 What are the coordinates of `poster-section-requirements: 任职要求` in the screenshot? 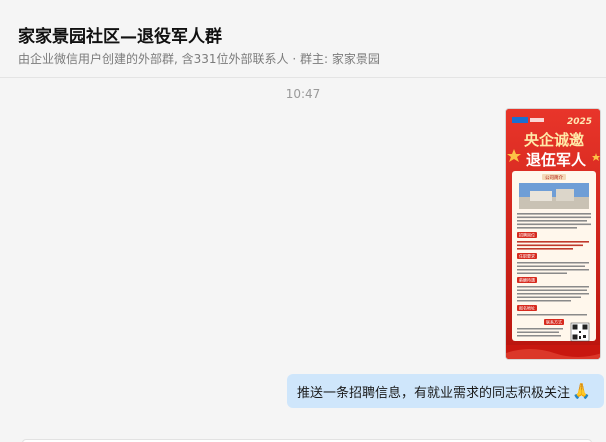 It's located at (527, 256).